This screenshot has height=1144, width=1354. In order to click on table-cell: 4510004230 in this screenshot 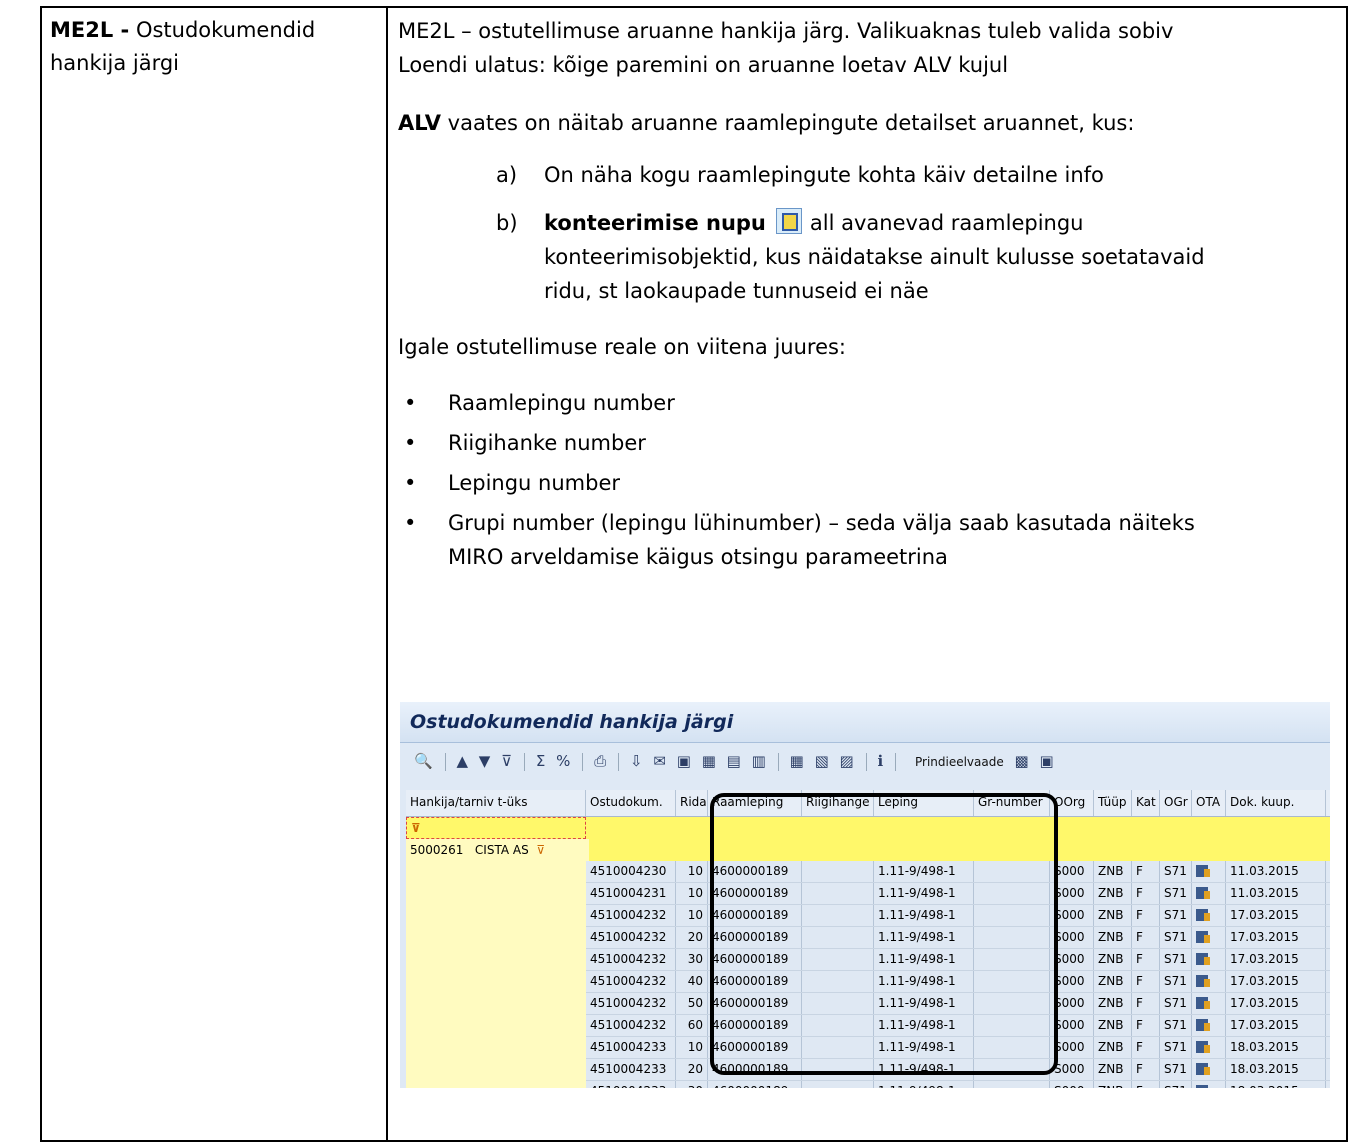, I will do `click(631, 871)`.